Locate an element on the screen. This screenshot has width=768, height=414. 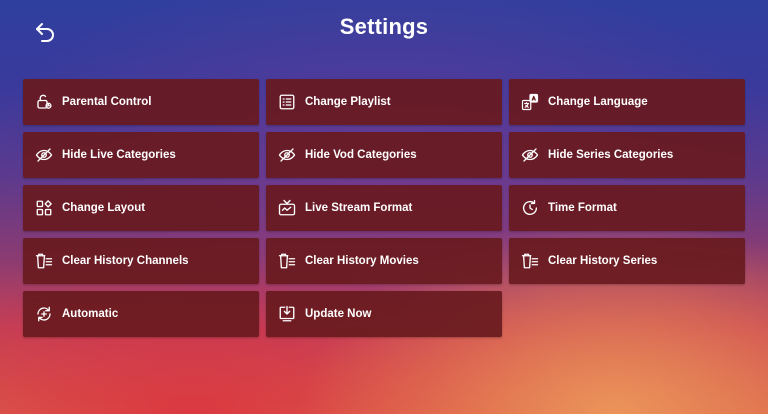
clear-history-series-button: Clear History Series is located at coordinates (627, 261).